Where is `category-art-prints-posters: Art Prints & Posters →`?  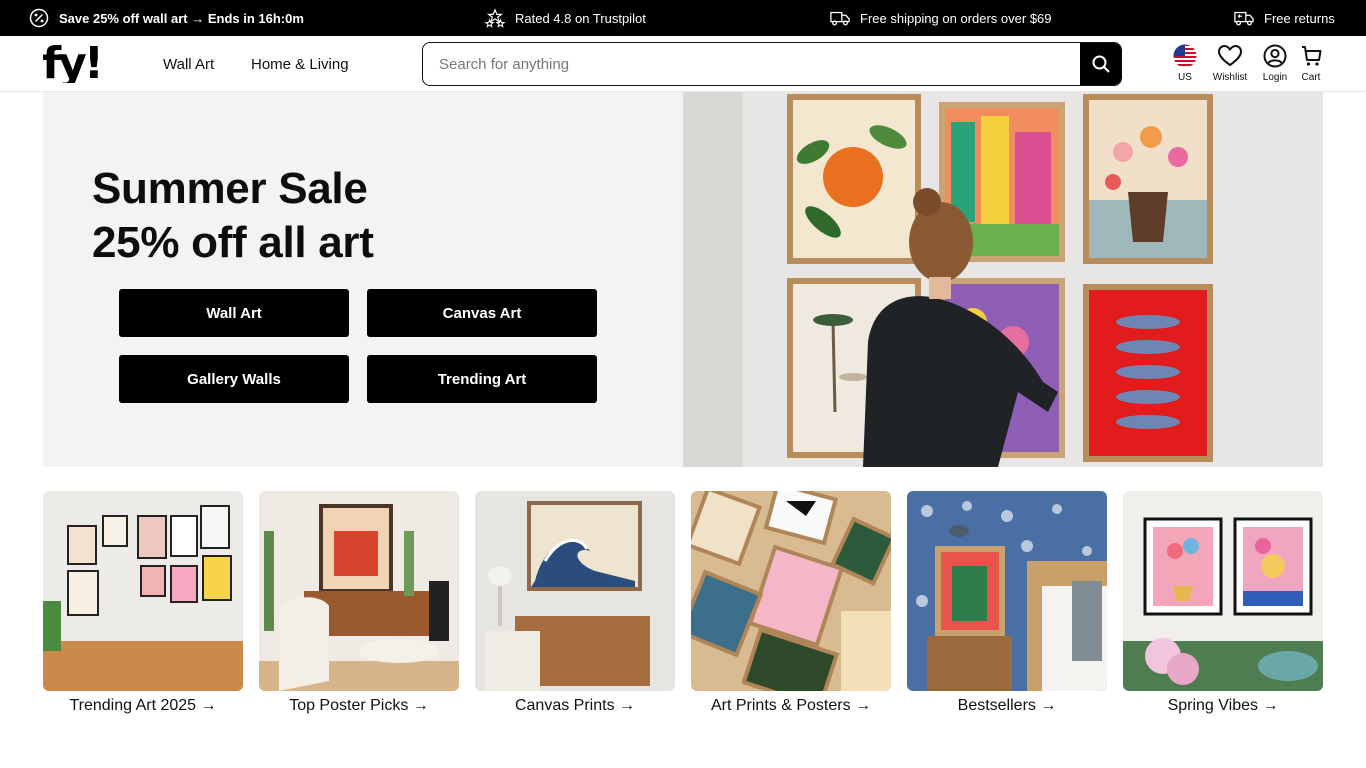 category-art-prints-posters: Art Prints & Posters → is located at coordinates (791, 603).